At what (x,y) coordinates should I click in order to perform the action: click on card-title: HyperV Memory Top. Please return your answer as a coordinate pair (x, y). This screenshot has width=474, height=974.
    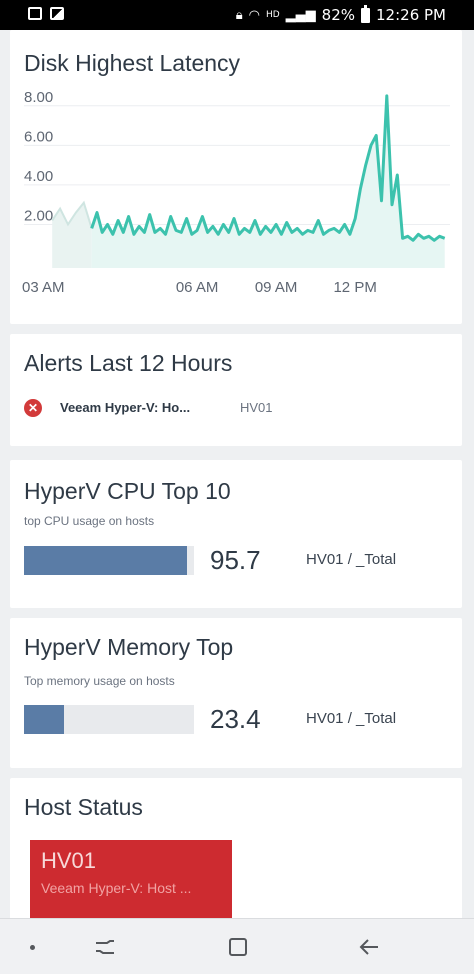
    Looking at the image, I should click on (129, 647).